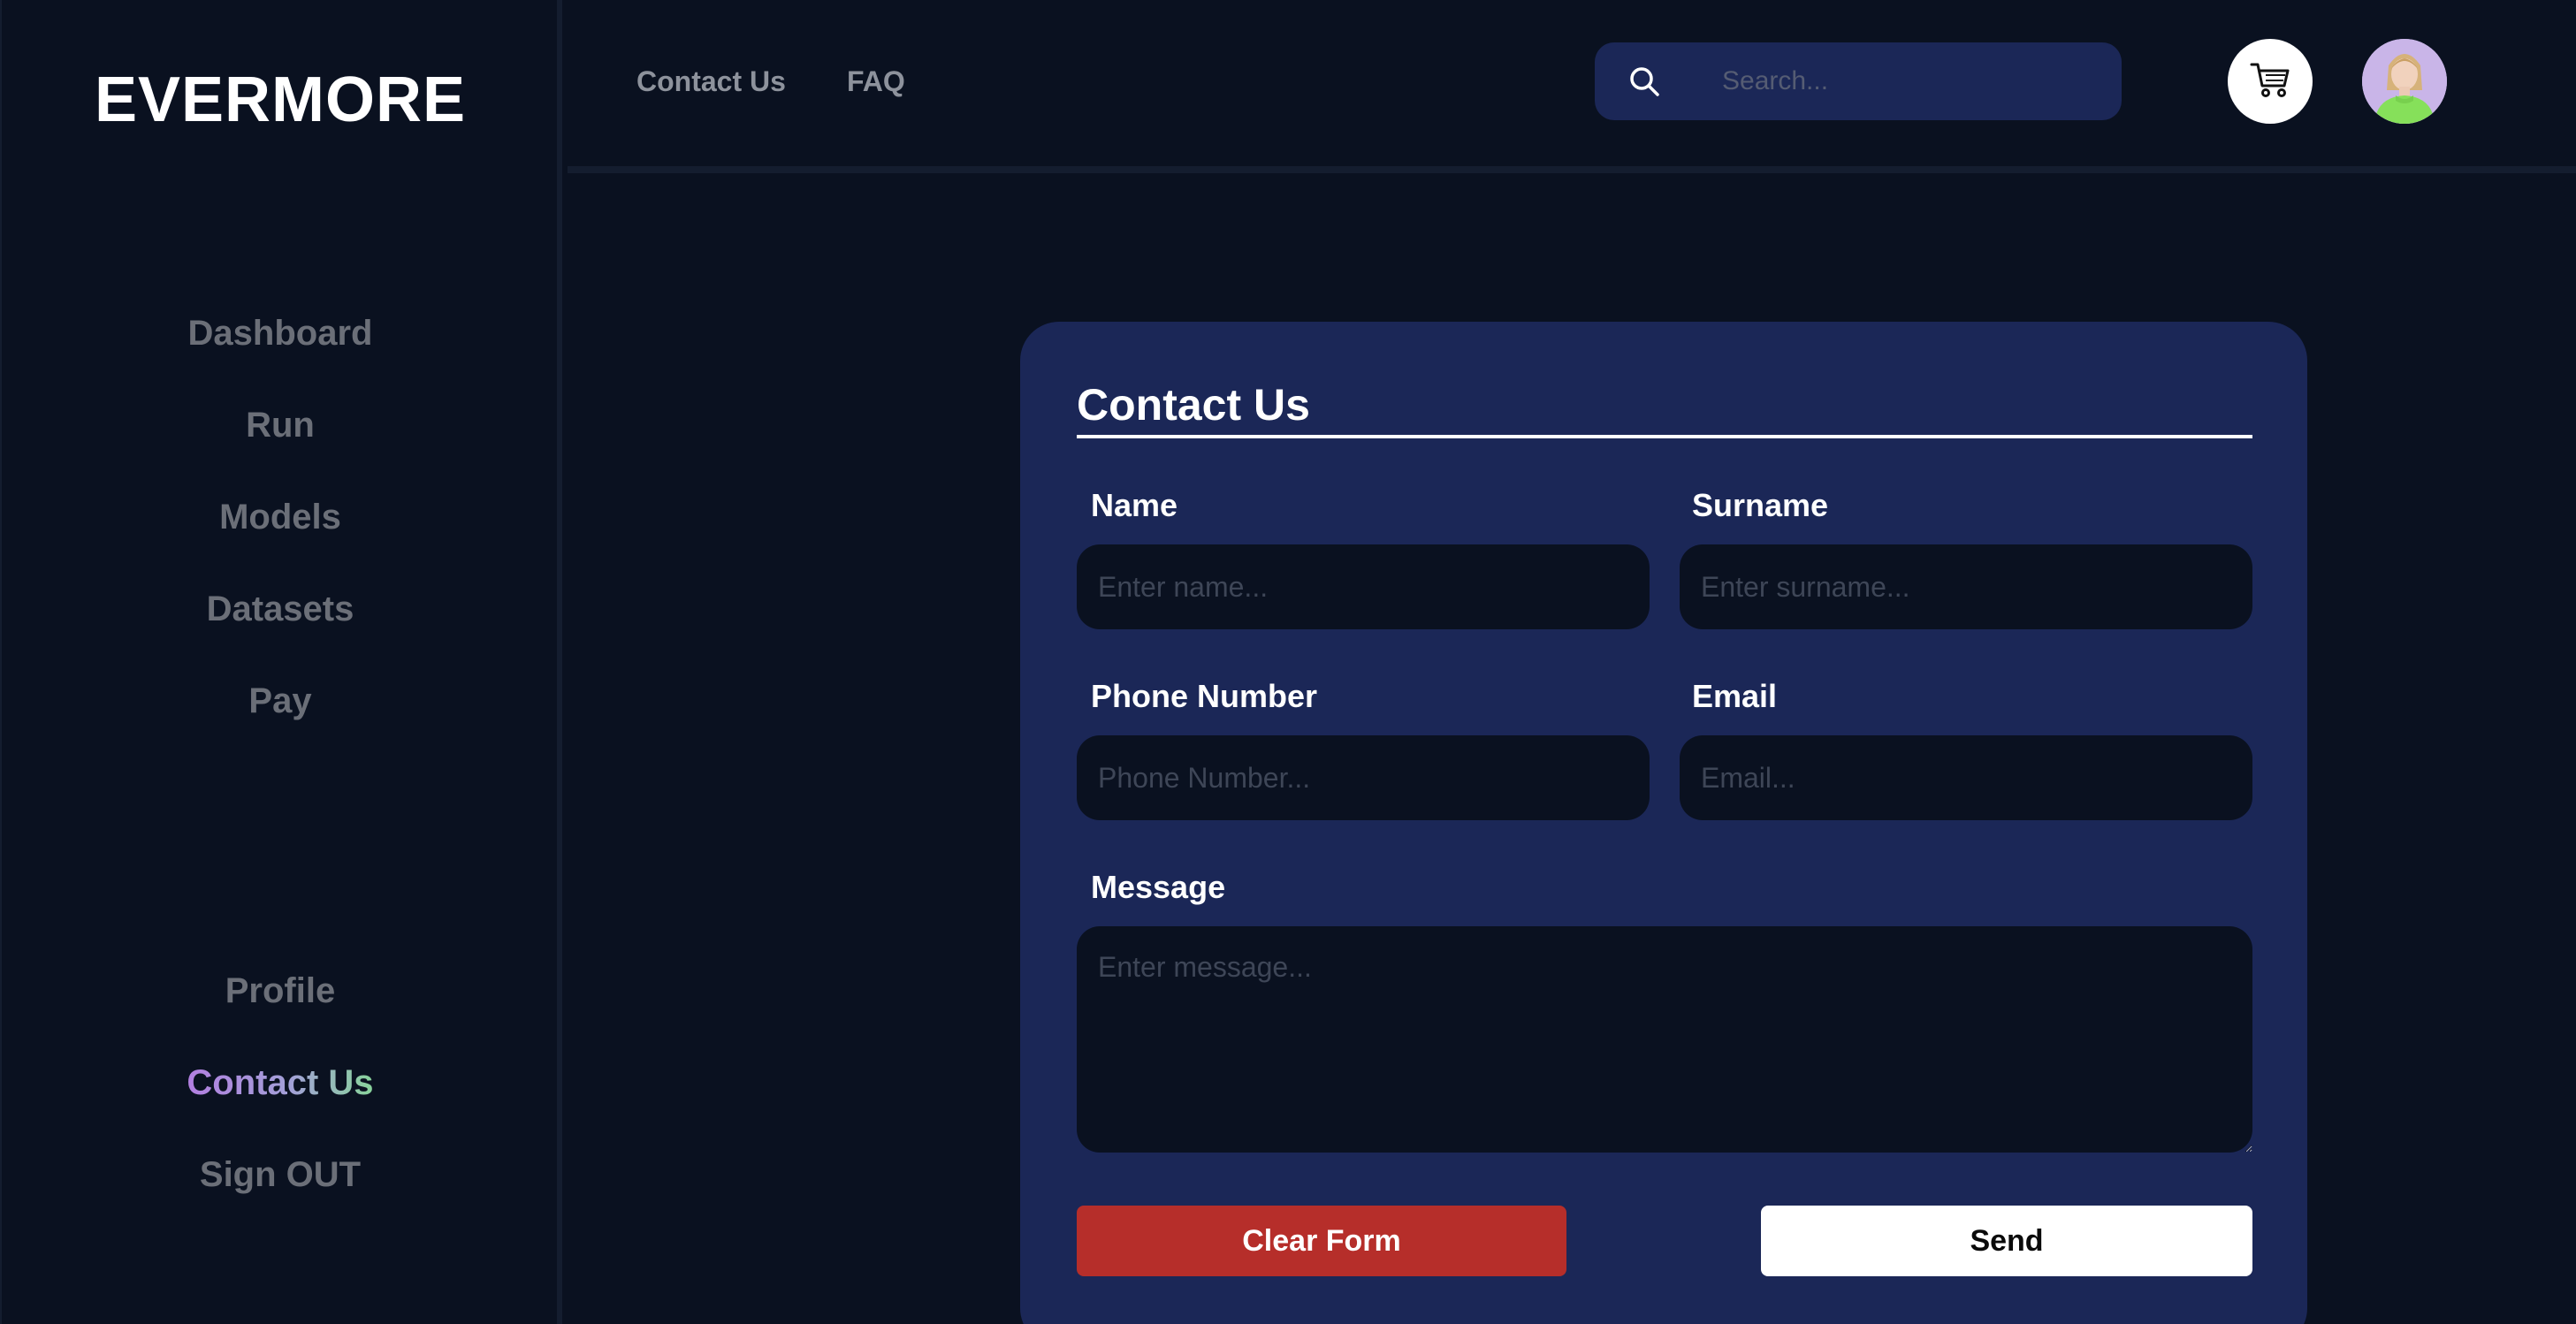 The width and height of the screenshot is (2576, 1324). What do you see at coordinates (1966, 586) in the screenshot?
I see `surname-input` at bounding box center [1966, 586].